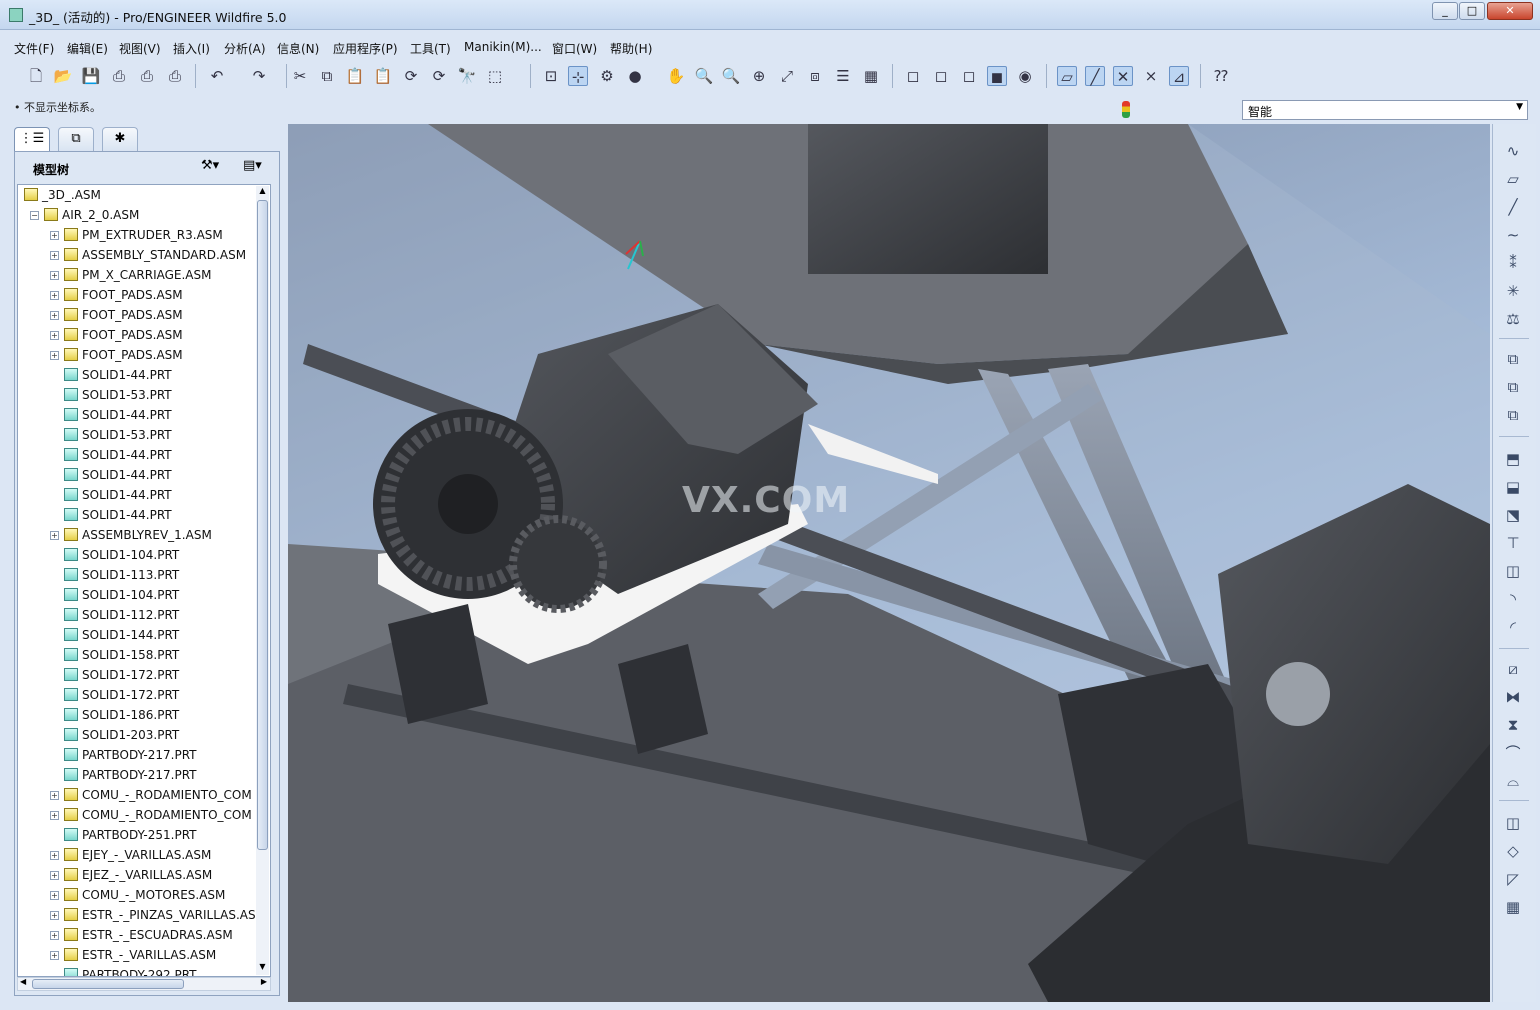 Image resolution: width=1540 pixels, height=1010 pixels. What do you see at coordinates (1513, 207) in the screenshot?
I see `datum-axis-icon: ╱` at bounding box center [1513, 207].